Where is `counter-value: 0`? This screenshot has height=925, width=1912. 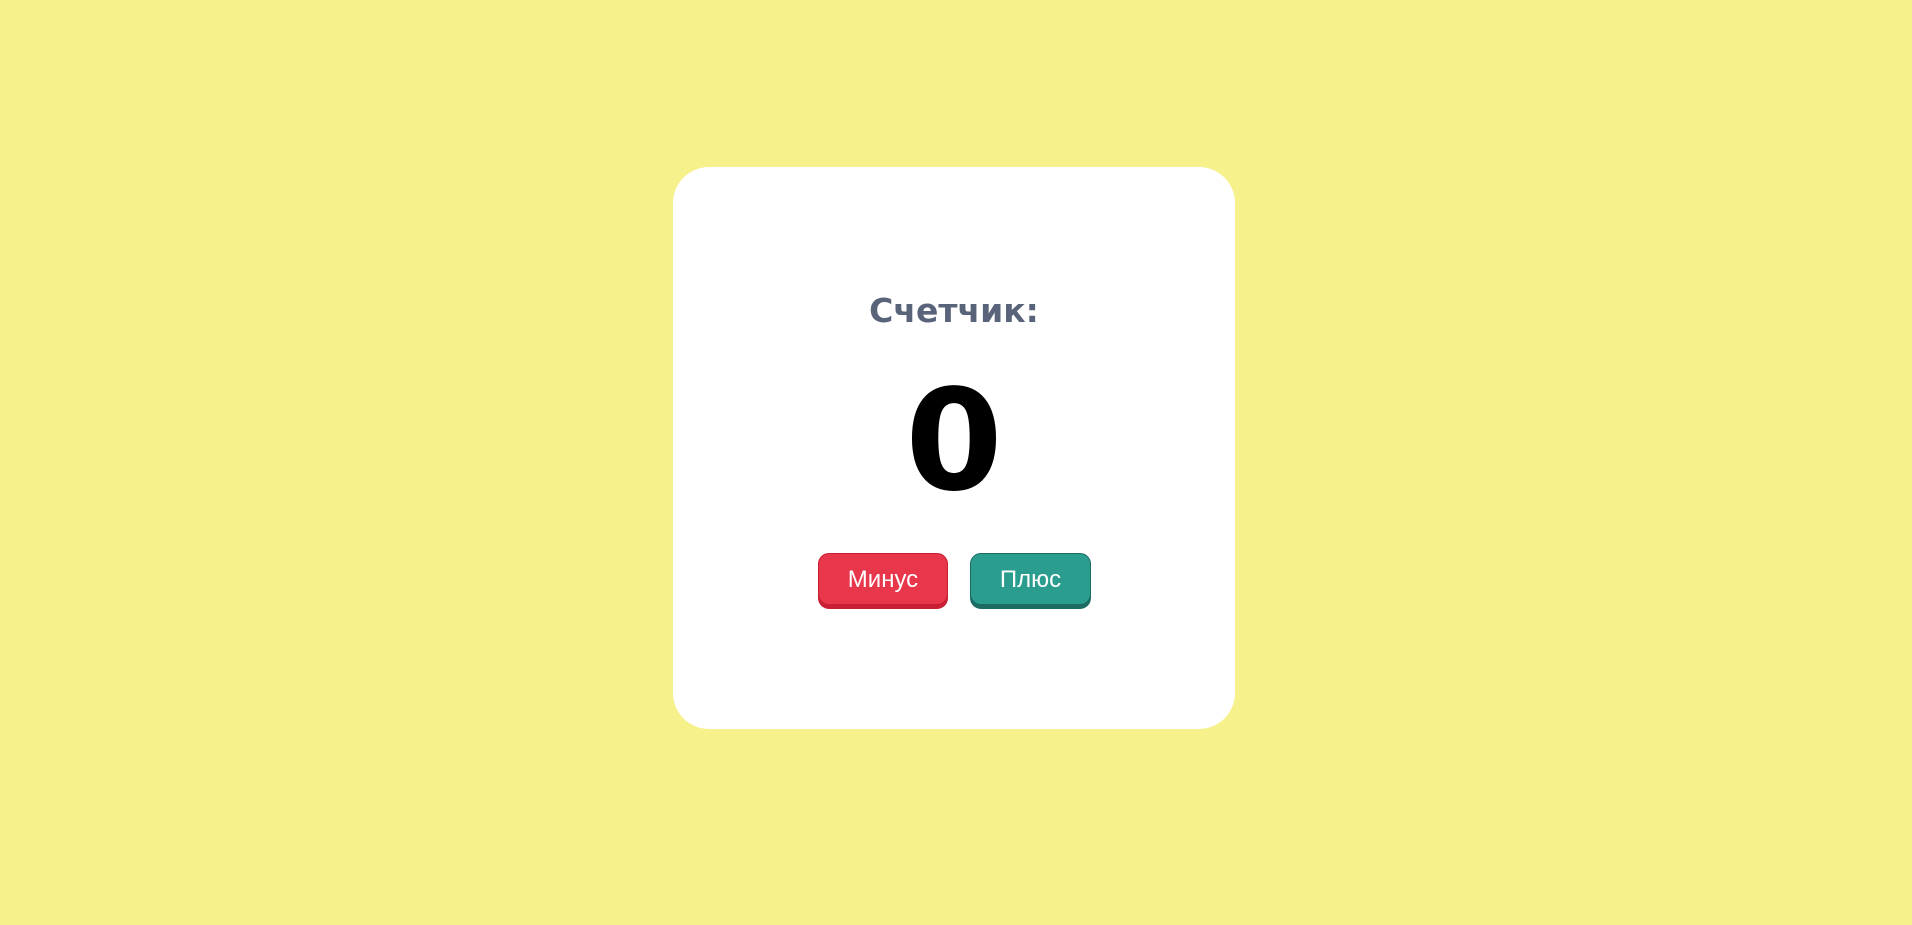 counter-value: 0 is located at coordinates (954, 441).